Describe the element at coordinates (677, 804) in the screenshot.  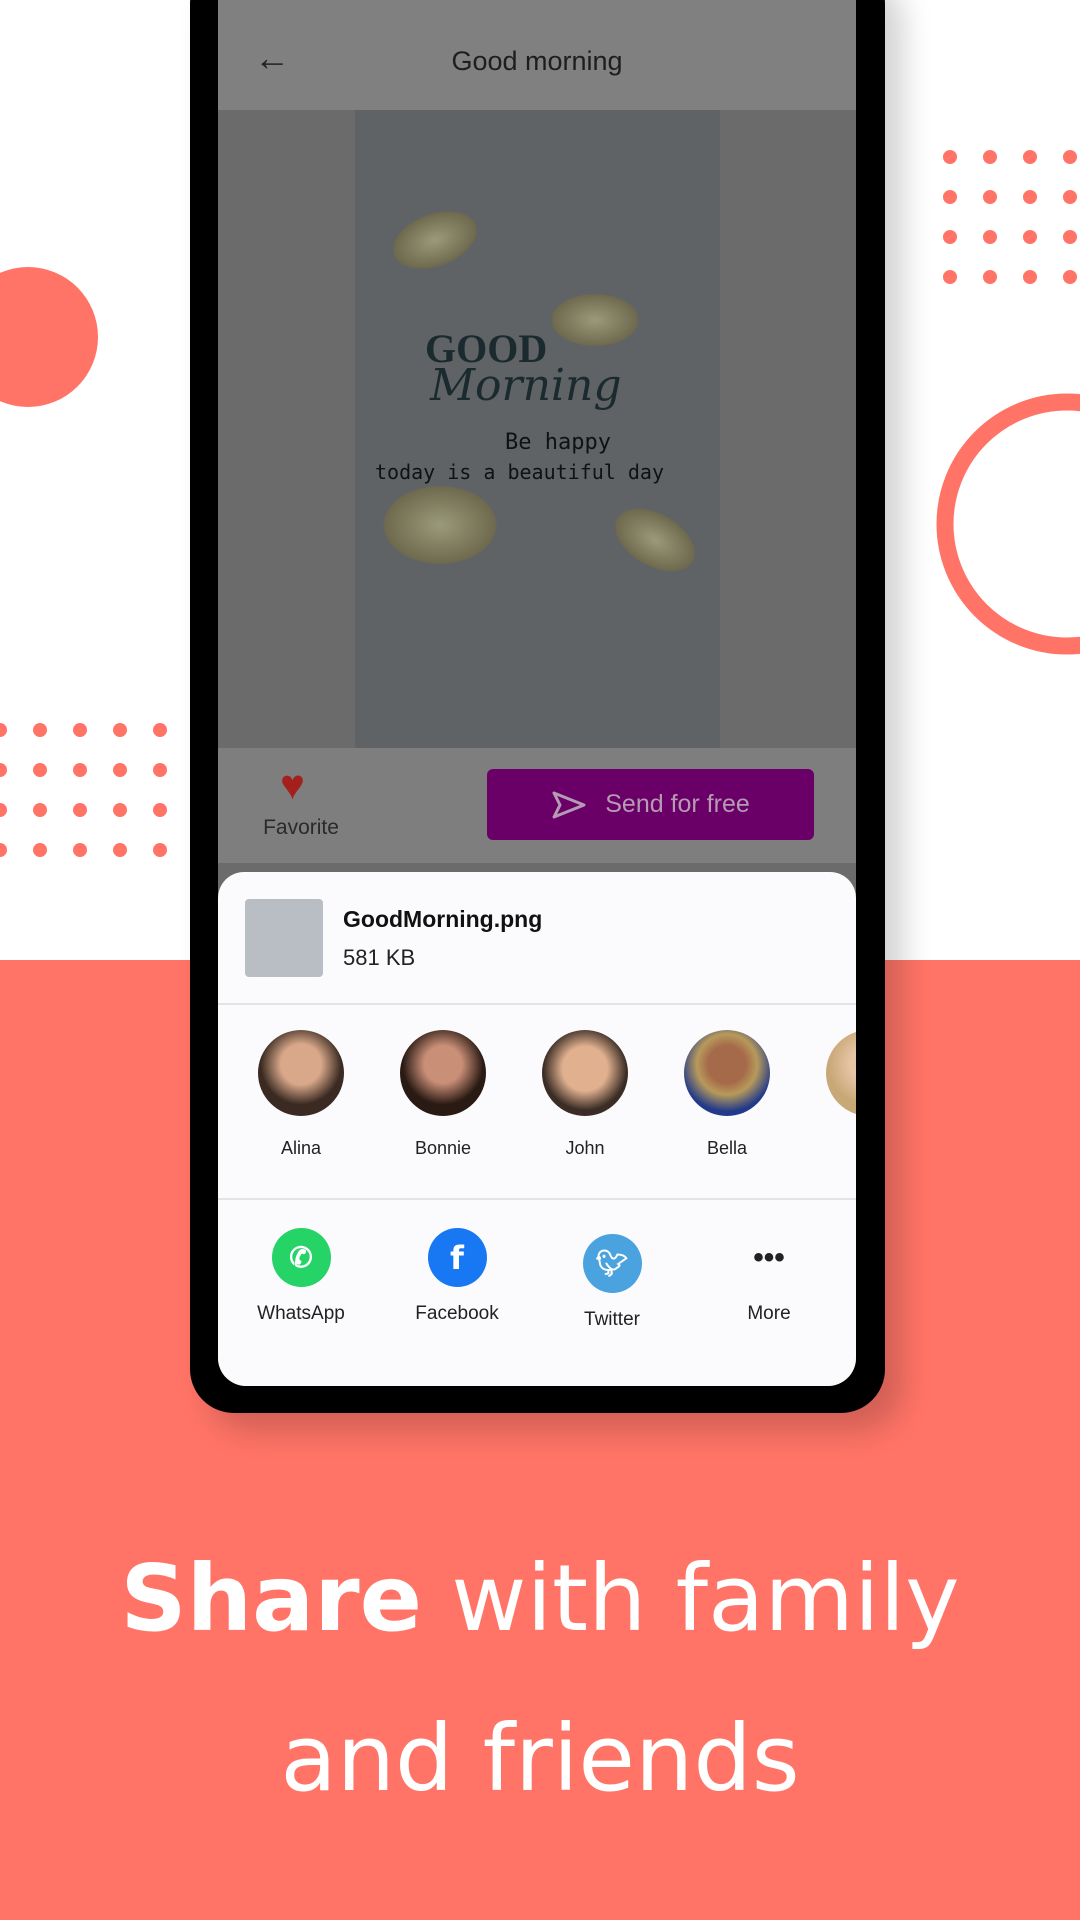
I see `send-label: Send for free` at that location.